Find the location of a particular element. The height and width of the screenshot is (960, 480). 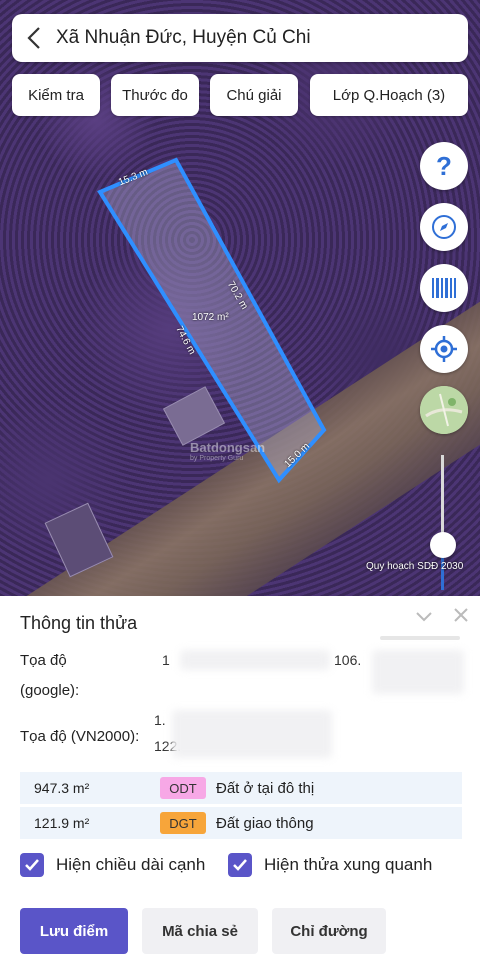

land-use-row: 947.3 m² ODT Đất ở tại đô thị is located at coordinates (241, 788).